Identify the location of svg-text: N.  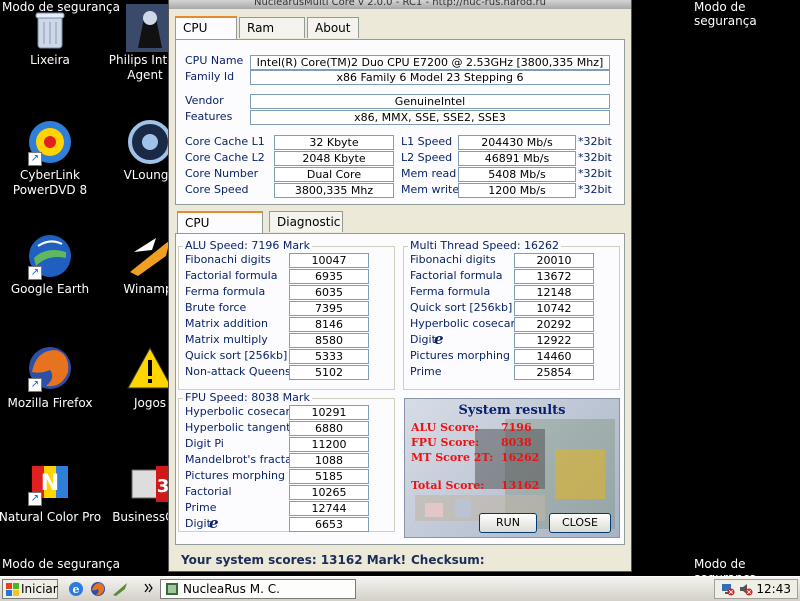
(50, 483).